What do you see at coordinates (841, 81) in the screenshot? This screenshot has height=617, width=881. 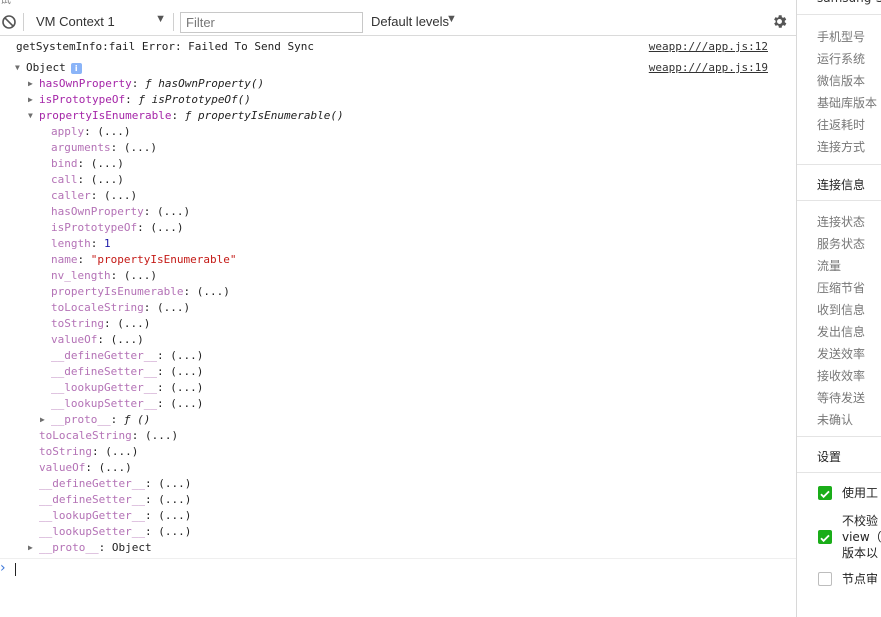 I see `info-label: 微信版本` at bounding box center [841, 81].